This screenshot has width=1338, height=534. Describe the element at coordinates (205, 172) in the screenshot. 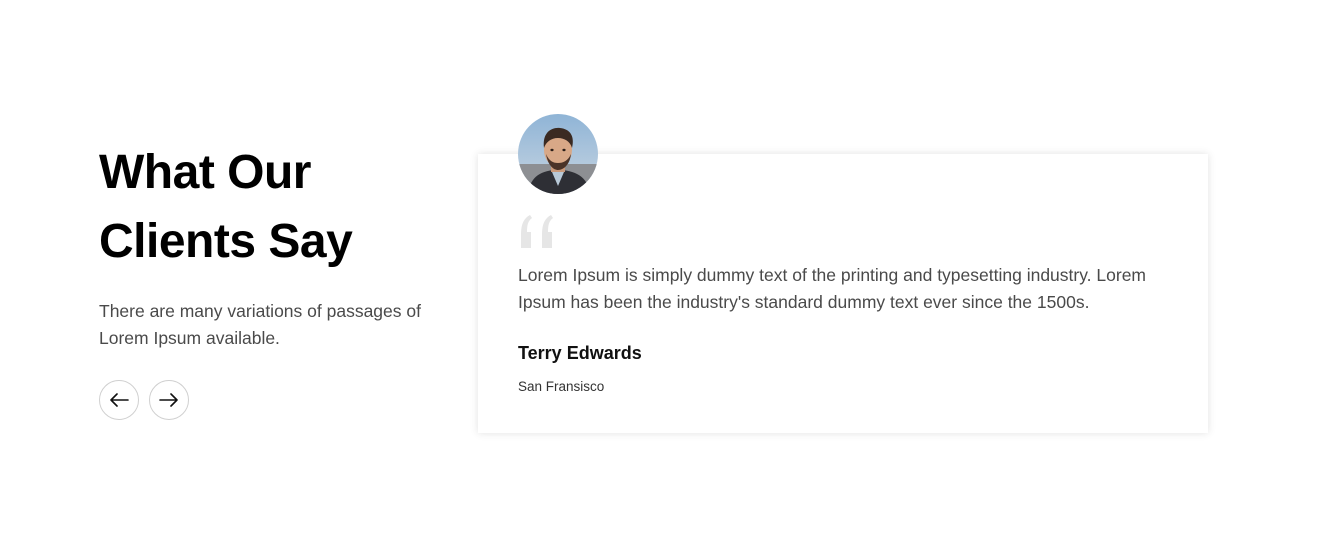

I see `heading-line-1: What Our` at that location.